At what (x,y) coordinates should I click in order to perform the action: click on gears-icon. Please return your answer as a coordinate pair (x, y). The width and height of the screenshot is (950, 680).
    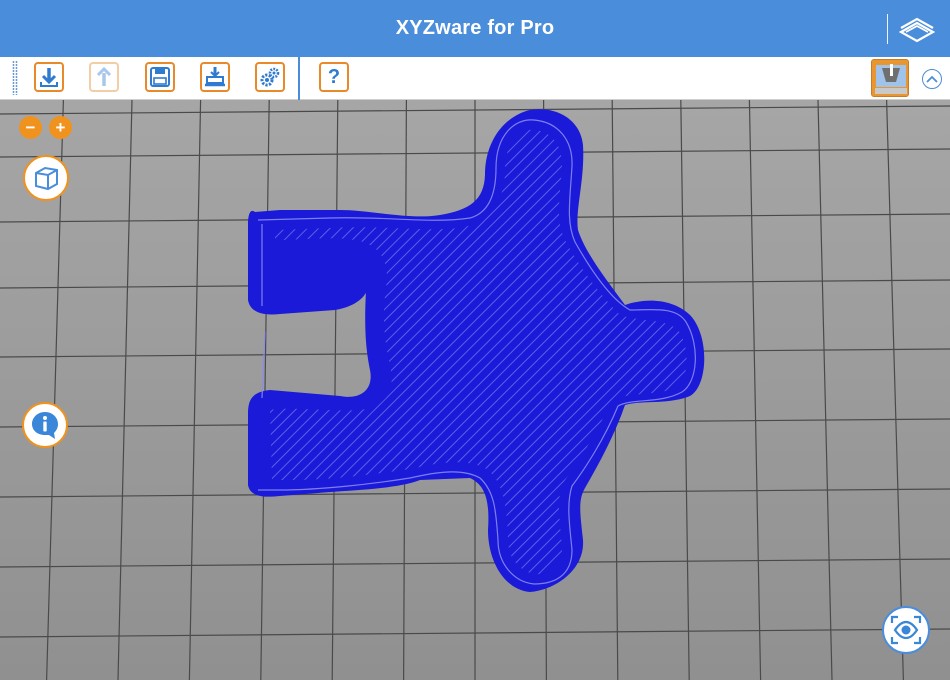
    Looking at the image, I should click on (270, 77).